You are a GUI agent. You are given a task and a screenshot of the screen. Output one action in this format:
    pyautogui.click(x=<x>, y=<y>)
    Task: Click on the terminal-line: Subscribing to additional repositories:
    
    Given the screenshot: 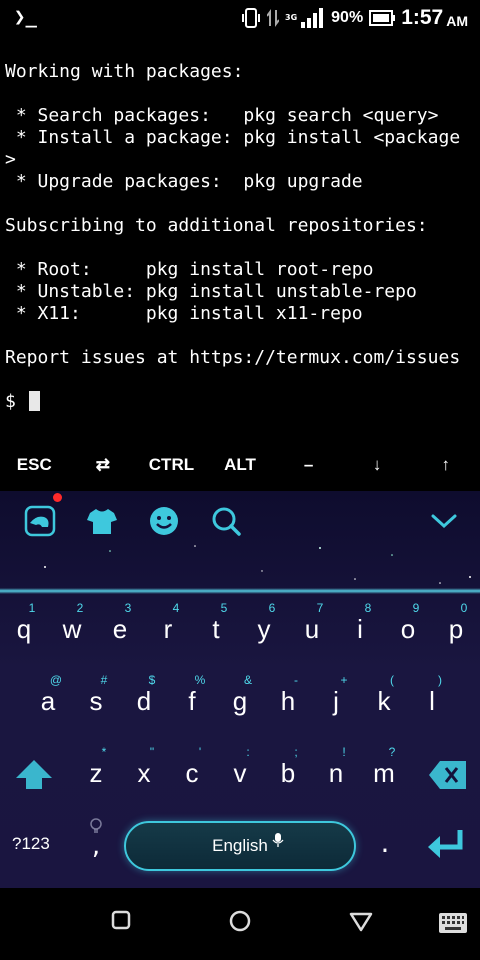 What is the action you would take?
    pyautogui.click(x=216, y=225)
    